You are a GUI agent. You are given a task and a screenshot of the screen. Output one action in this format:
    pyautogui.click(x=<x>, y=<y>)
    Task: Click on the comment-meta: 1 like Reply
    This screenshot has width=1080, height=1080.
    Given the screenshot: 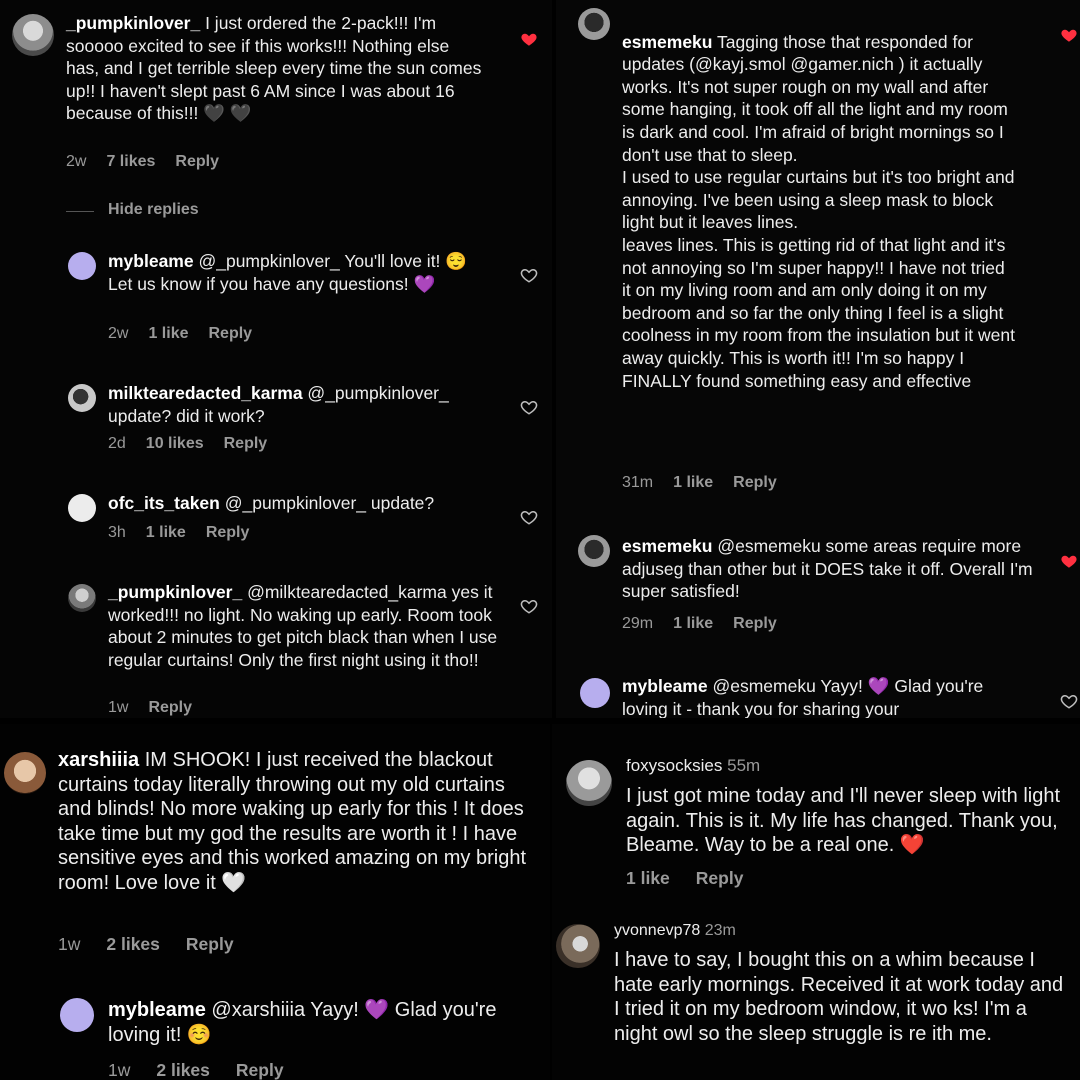 What is the action you would take?
    pyautogui.click(x=684, y=878)
    